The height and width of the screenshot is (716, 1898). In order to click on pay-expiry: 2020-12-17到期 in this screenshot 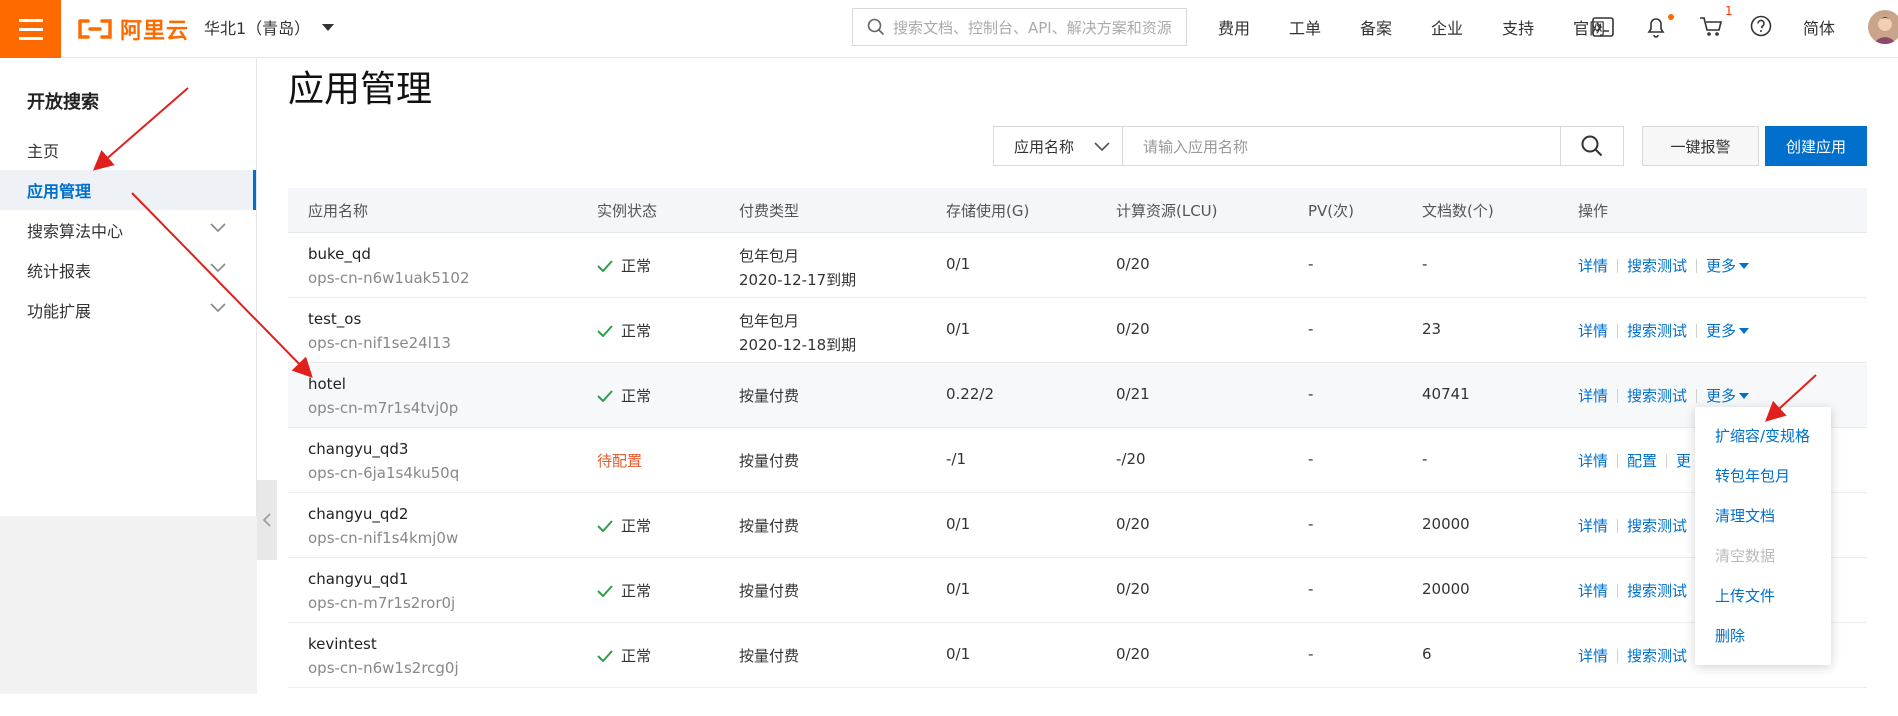, I will do `click(798, 280)`.